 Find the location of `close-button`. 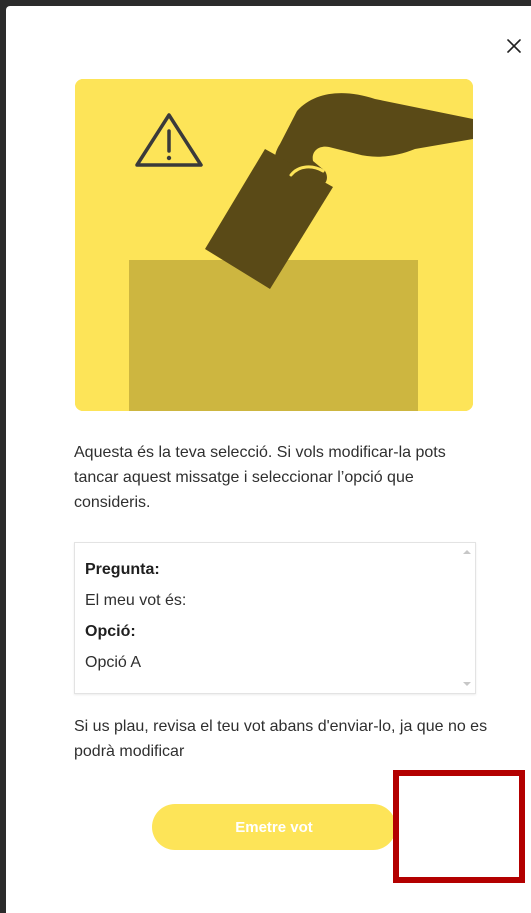

close-button is located at coordinates (514, 46).